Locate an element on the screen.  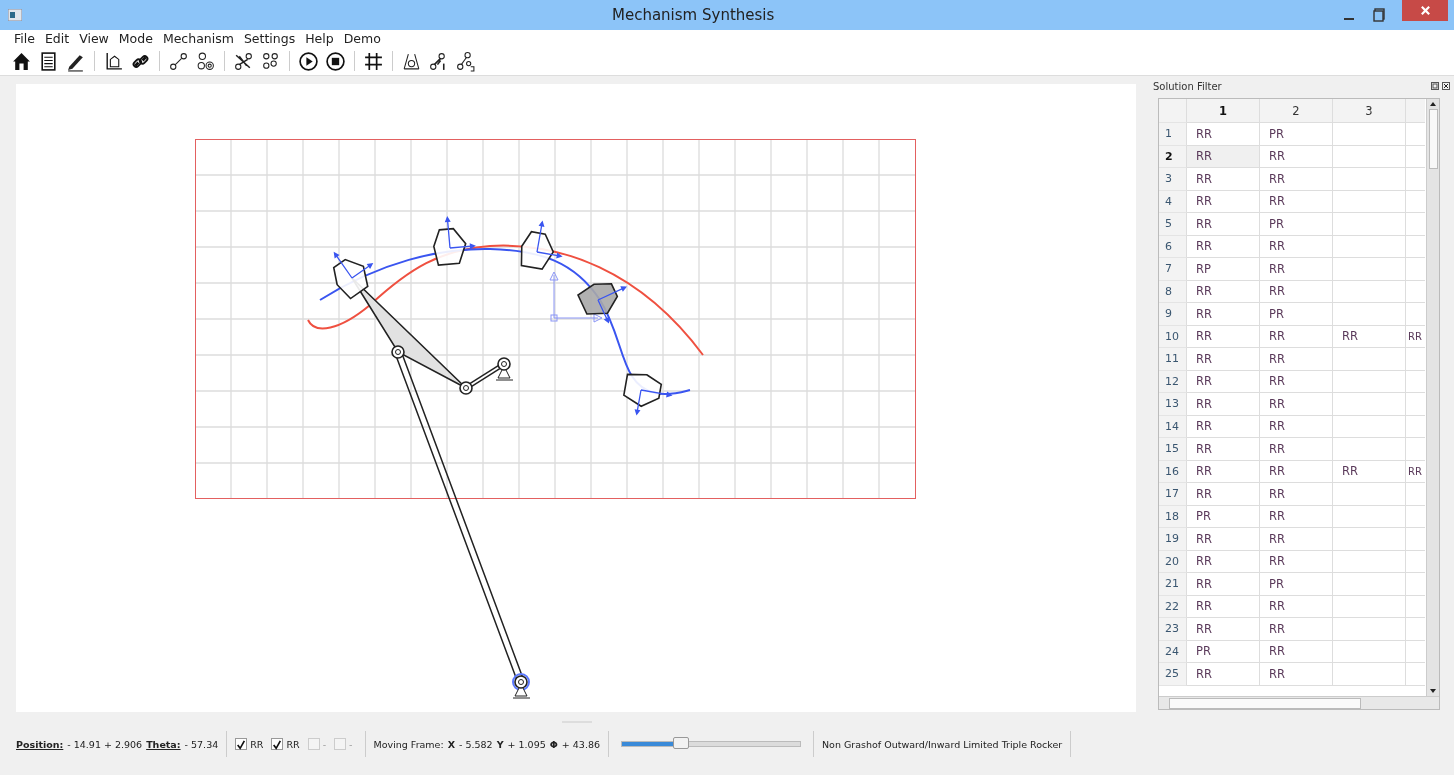
stop-icon is located at coordinates (335, 61).